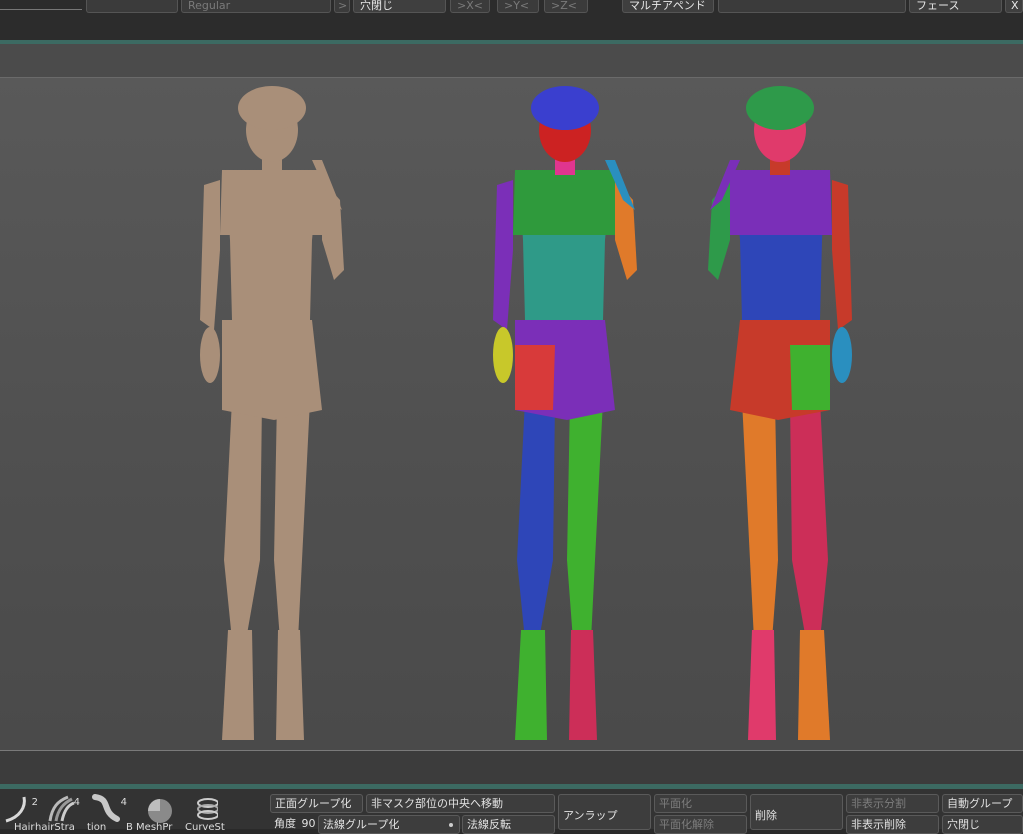  I want to click on normal-group-label: 法線グループ化, so click(361, 824).